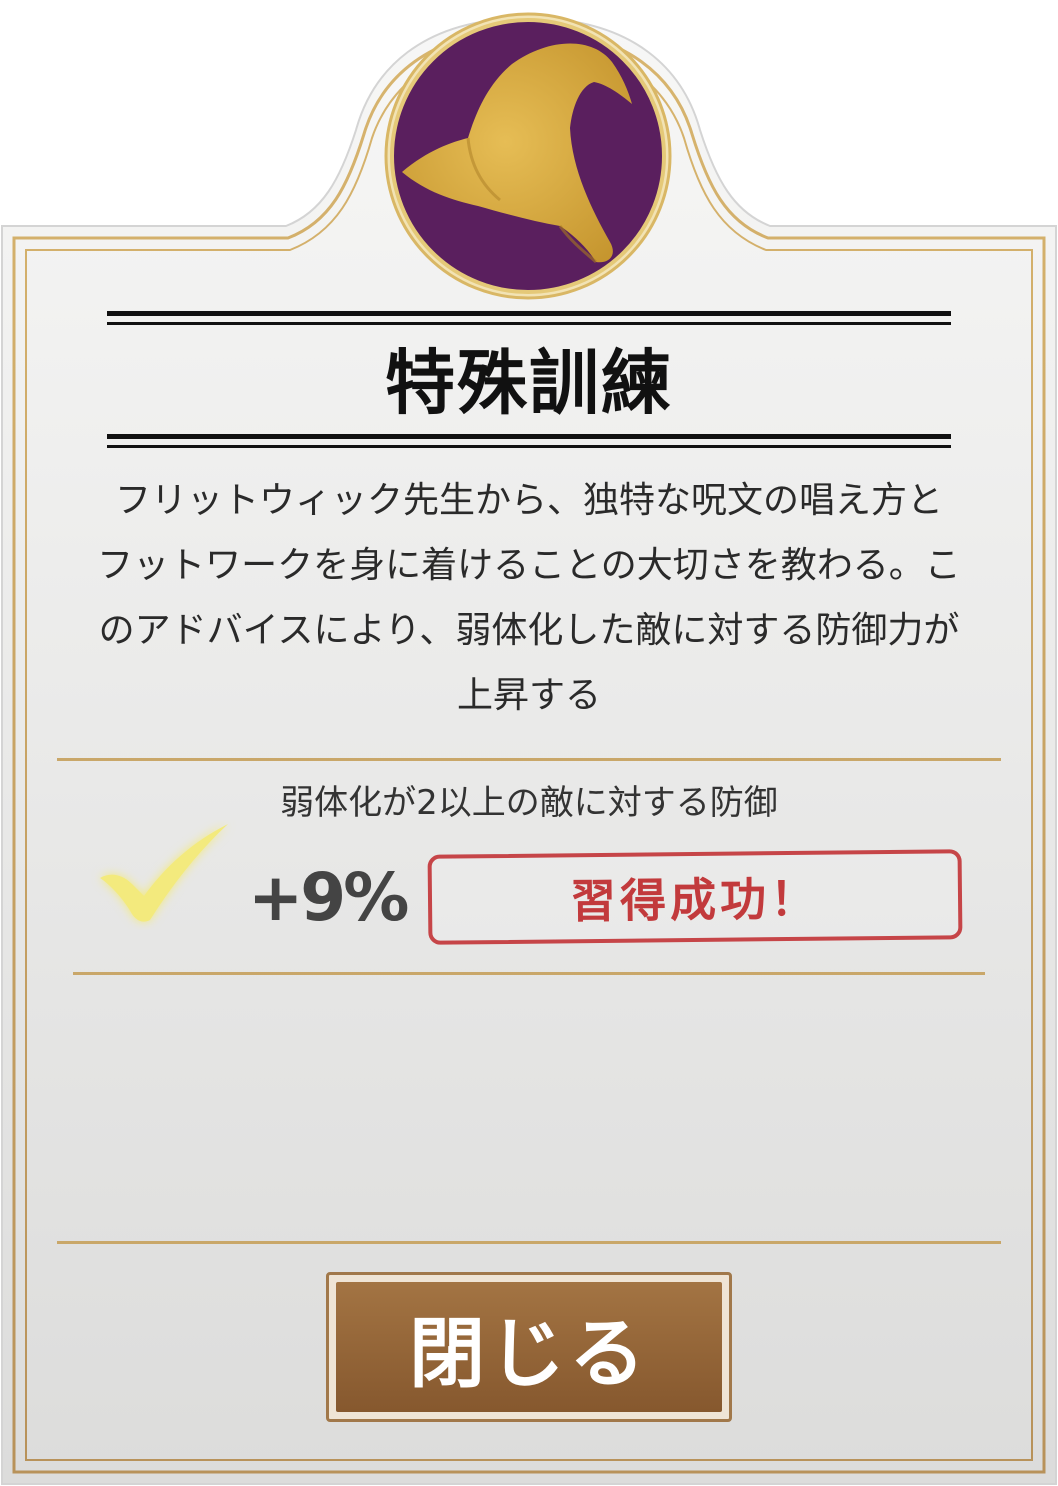 This screenshot has width=1058, height=1486. What do you see at coordinates (164, 873) in the screenshot?
I see `check-icon` at bounding box center [164, 873].